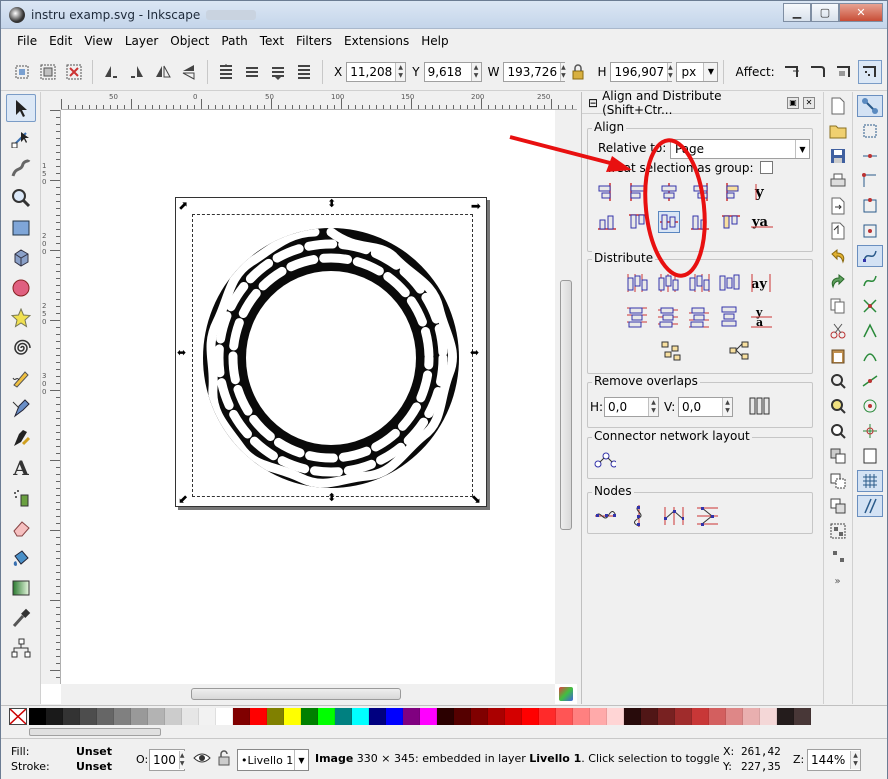 The height and width of the screenshot is (779, 888). What do you see at coordinates (21, 618) in the screenshot?
I see `dropper-tool-icon` at bounding box center [21, 618].